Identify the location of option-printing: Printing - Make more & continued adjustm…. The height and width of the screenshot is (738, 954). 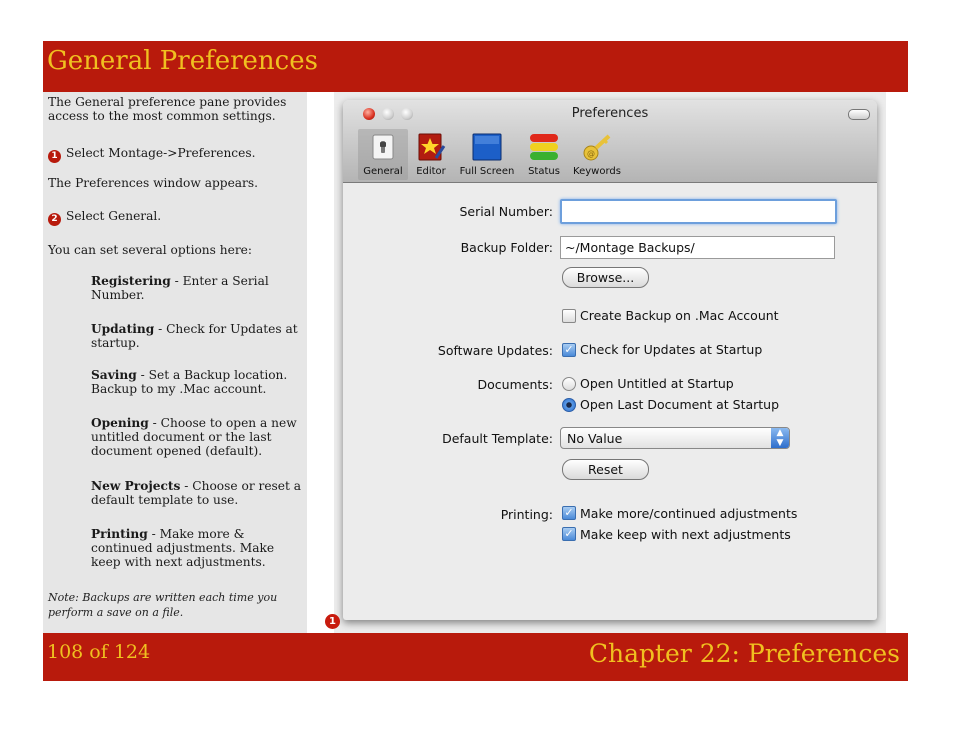
(197, 548).